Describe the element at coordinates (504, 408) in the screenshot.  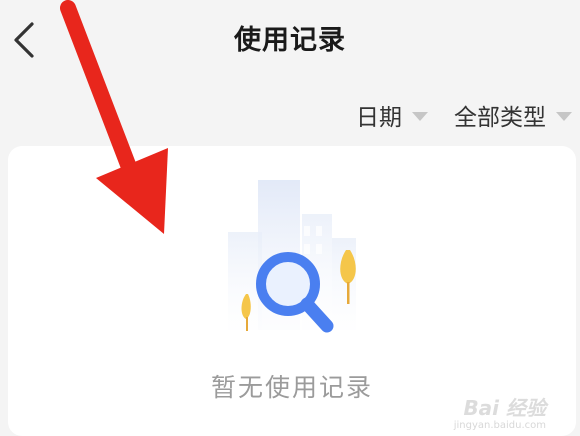
I see `watermark-brand: Bai 经验` at that location.